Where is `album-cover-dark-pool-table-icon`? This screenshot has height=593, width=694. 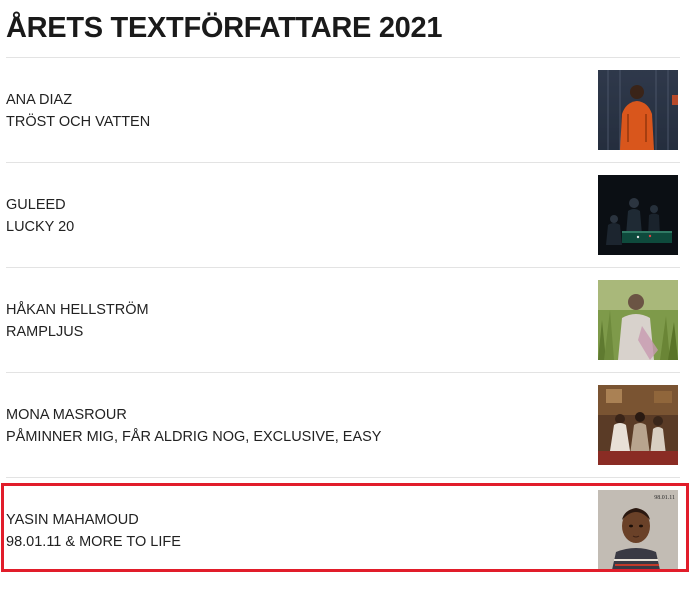
album-cover-dark-pool-table-icon is located at coordinates (638, 215).